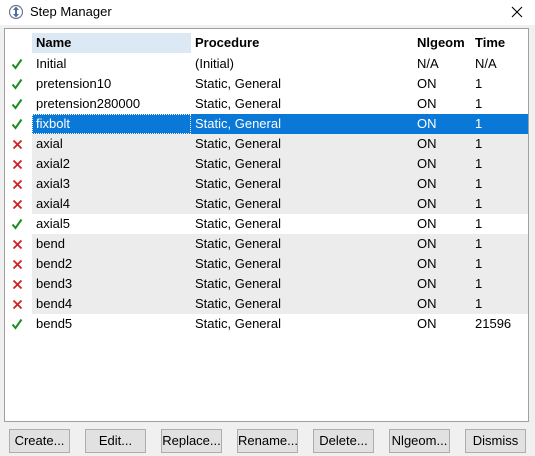 The image size is (535, 456). Describe the element at coordinates (495, 441) in the screenshot. I see `dismiss-button: Dismiss` at that location.